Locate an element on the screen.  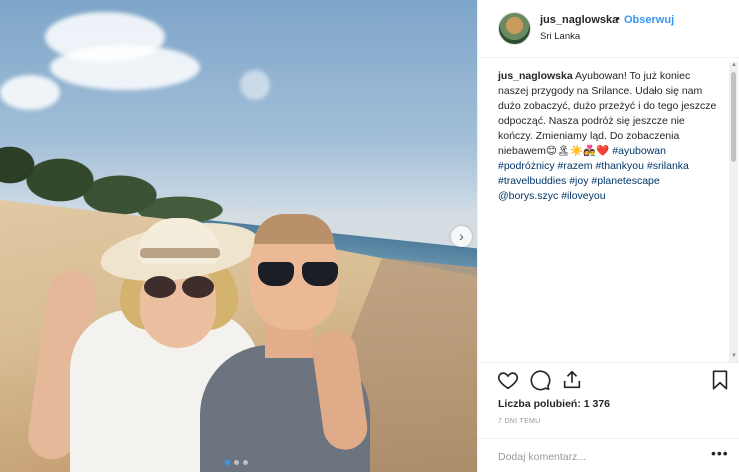
woman-sunglasses is located at coordinates (180, 287).